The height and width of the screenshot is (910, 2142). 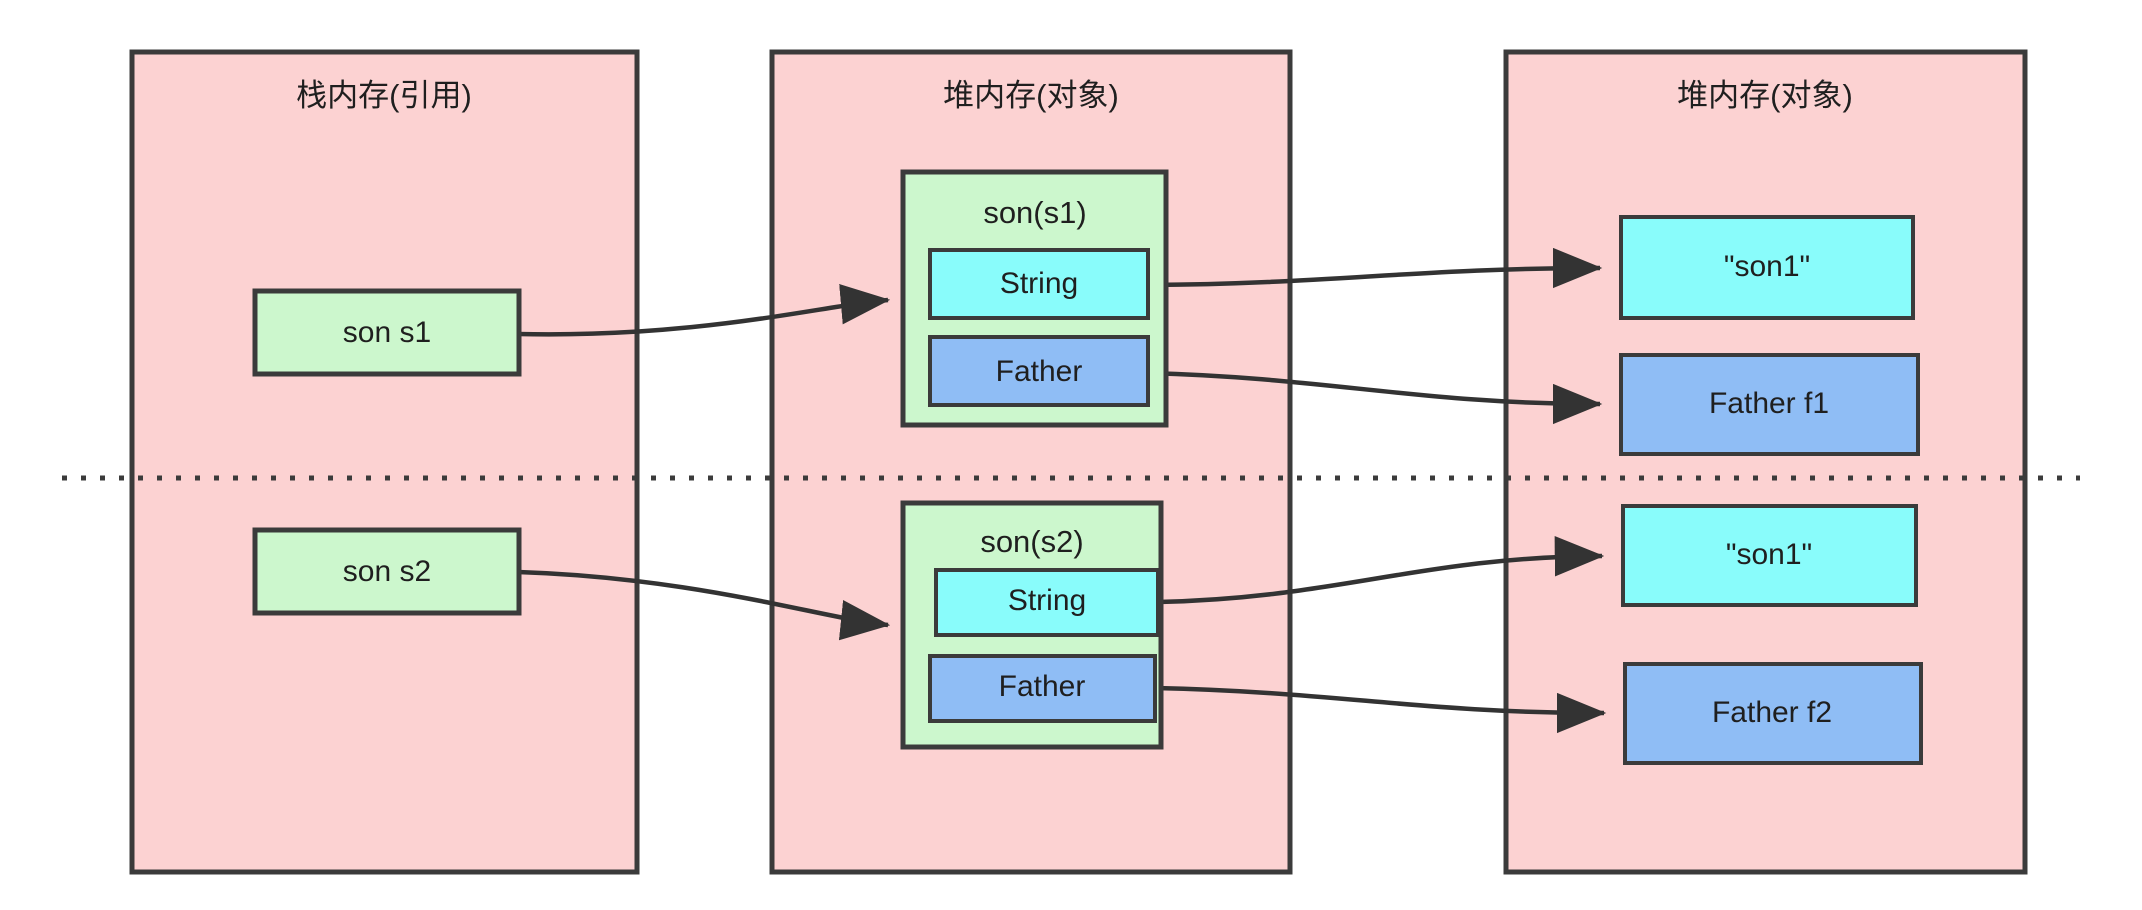 I want to click on heap-value-father-f2-label: Father f2, so click(x=1772, y=712).